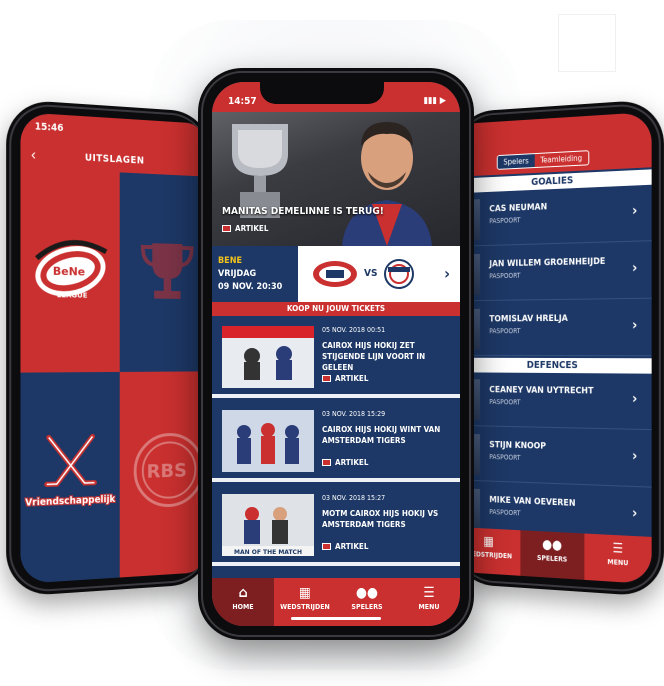 Image resolution: width=664 pixels, height=686 pixels. Describe the element at coordinates (49, 128) in the screenshot. I see `status-time: 15:46` at that location.